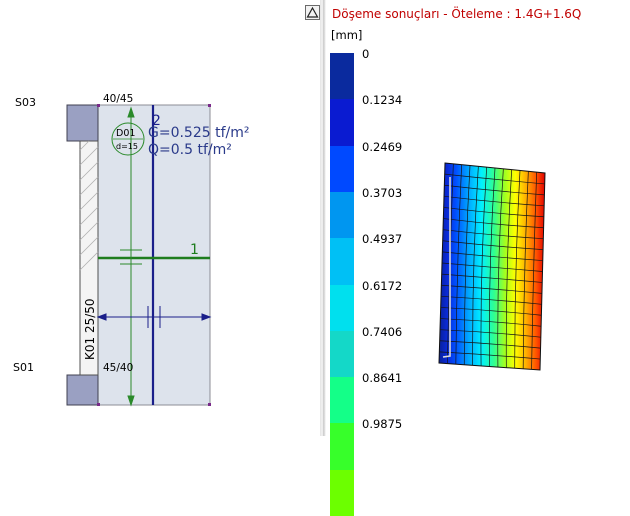 This screenshot has height=516, width=630. Describe the element at coordinates (23, 367) in the screenshot. I see `column-label-s01: S01` at that location.